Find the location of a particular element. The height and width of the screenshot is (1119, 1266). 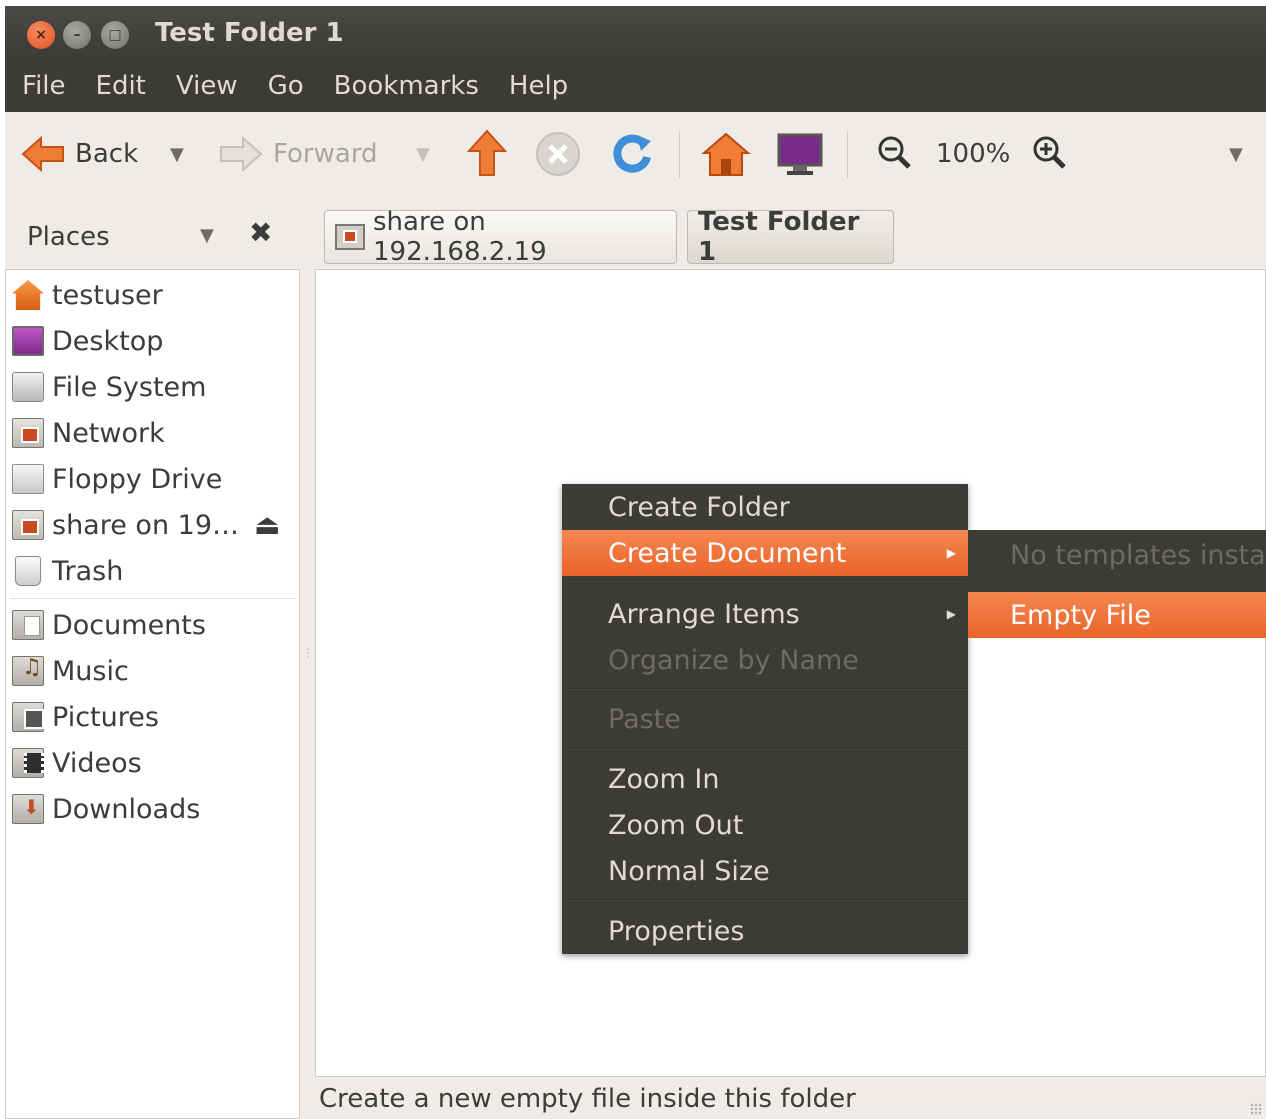

menu-item-create-document: Create Document ▶ is located at coordinates (765, 553).